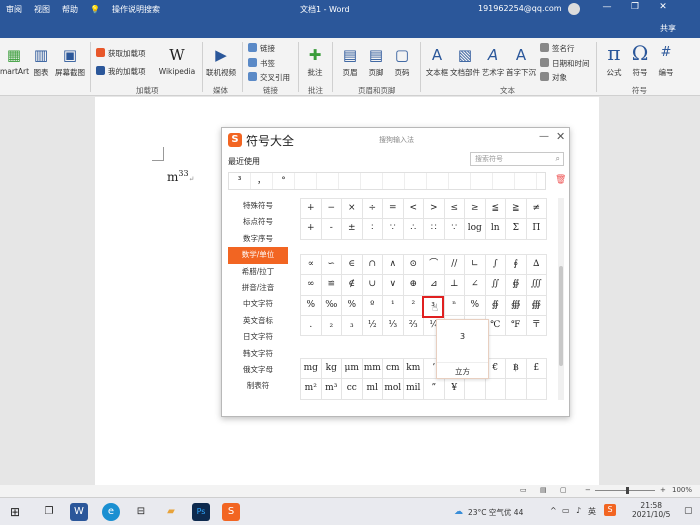 Image resolution: width=700 pixels, height=525 pixels. Describe the element at coordinates (668, 28) in the screenshot. I see `share-button: 共享` at that location.